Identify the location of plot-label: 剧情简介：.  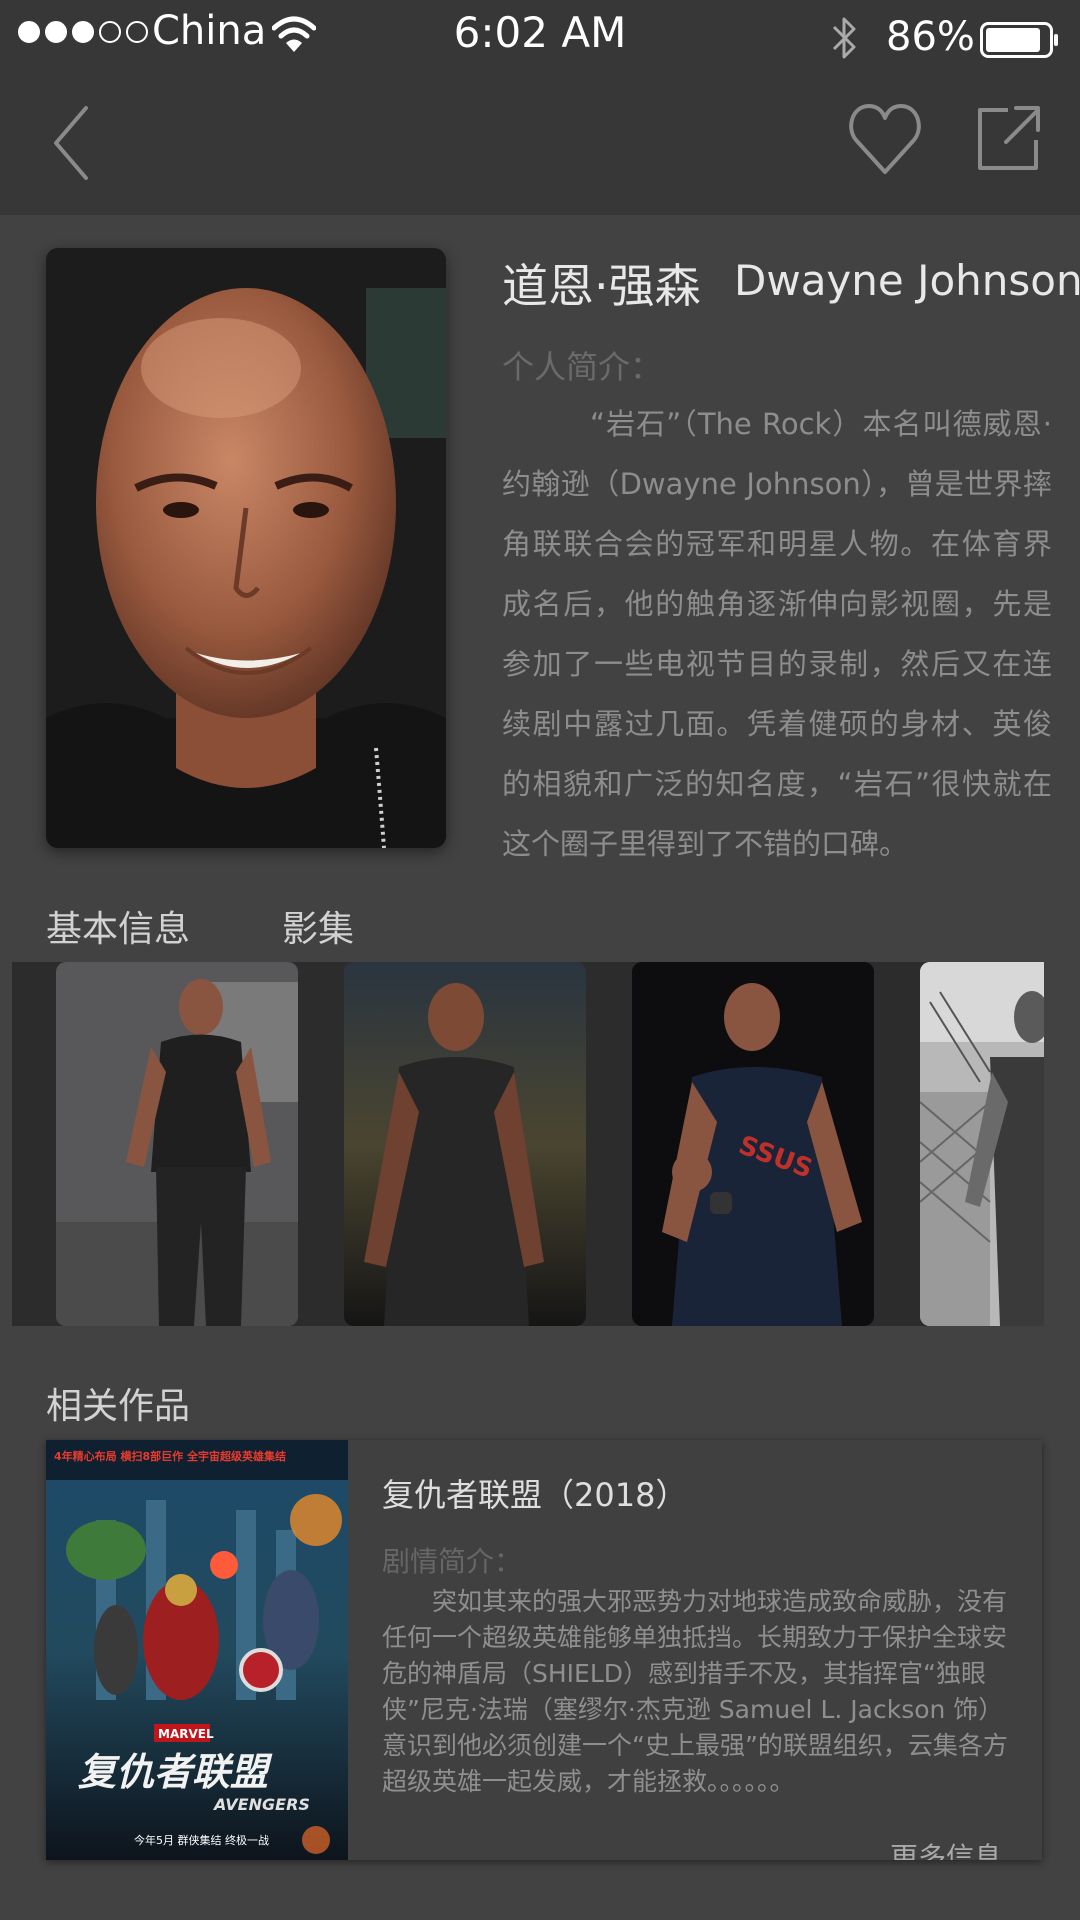
(452, 1561).